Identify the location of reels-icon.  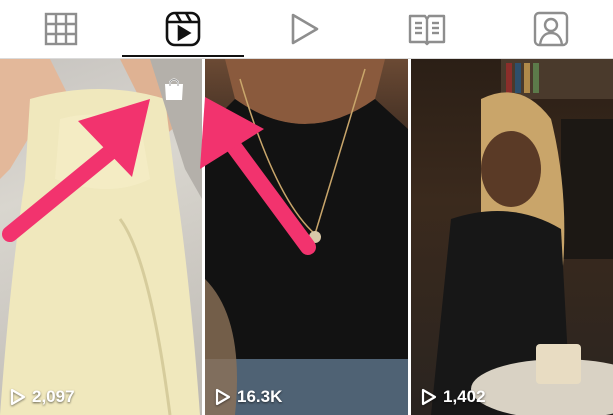
(183, 29).